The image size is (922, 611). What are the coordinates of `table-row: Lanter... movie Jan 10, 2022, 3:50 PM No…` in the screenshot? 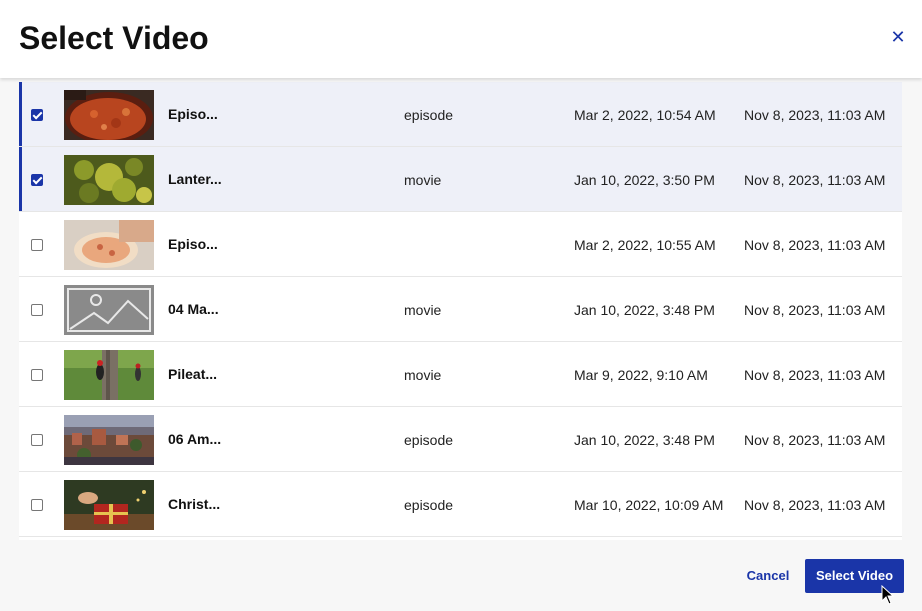 It's located at (460, 179).